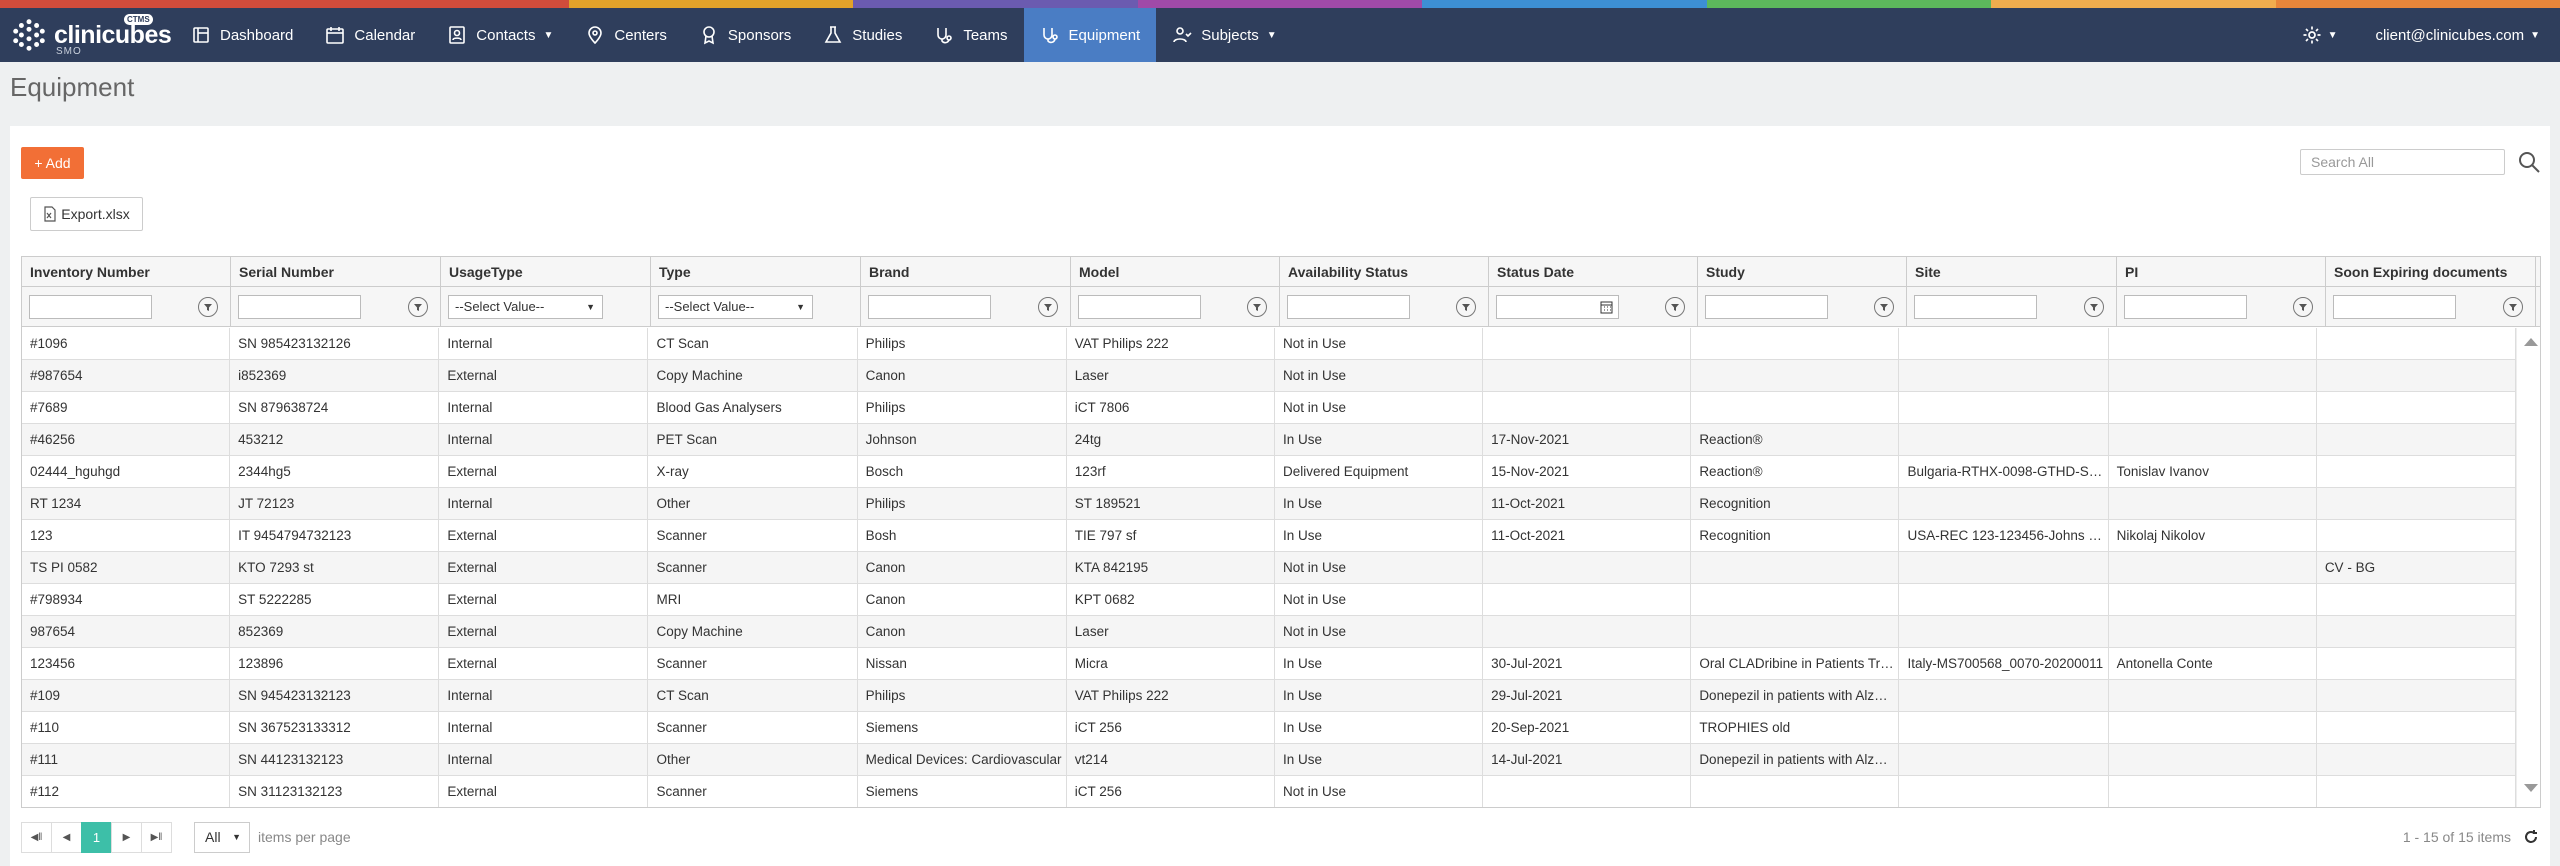  I want to click on stethoscope-icon, so click(1050, 36).